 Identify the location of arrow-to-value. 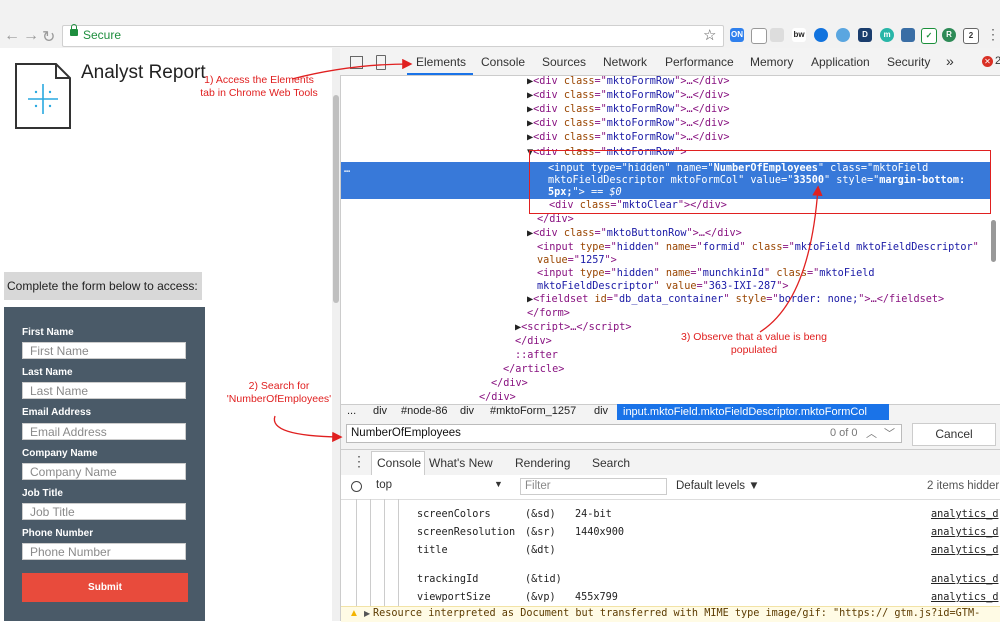
(791, 259).